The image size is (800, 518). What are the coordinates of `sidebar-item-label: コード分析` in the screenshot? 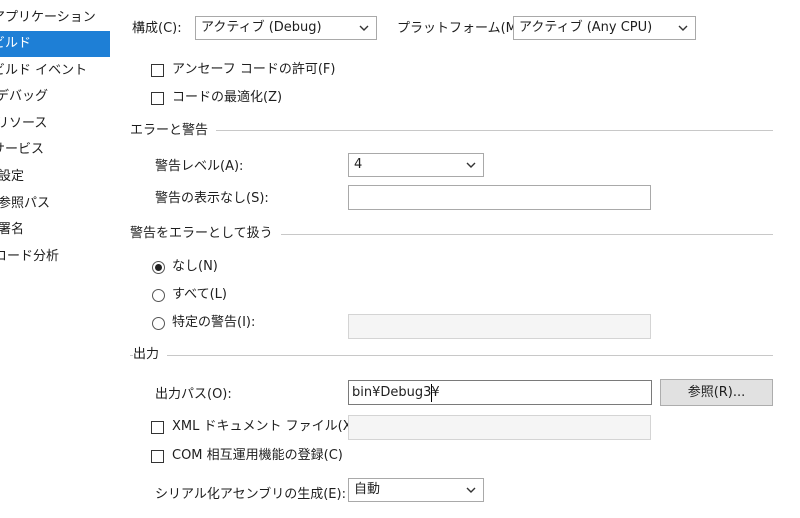 It's located at (30, 256).